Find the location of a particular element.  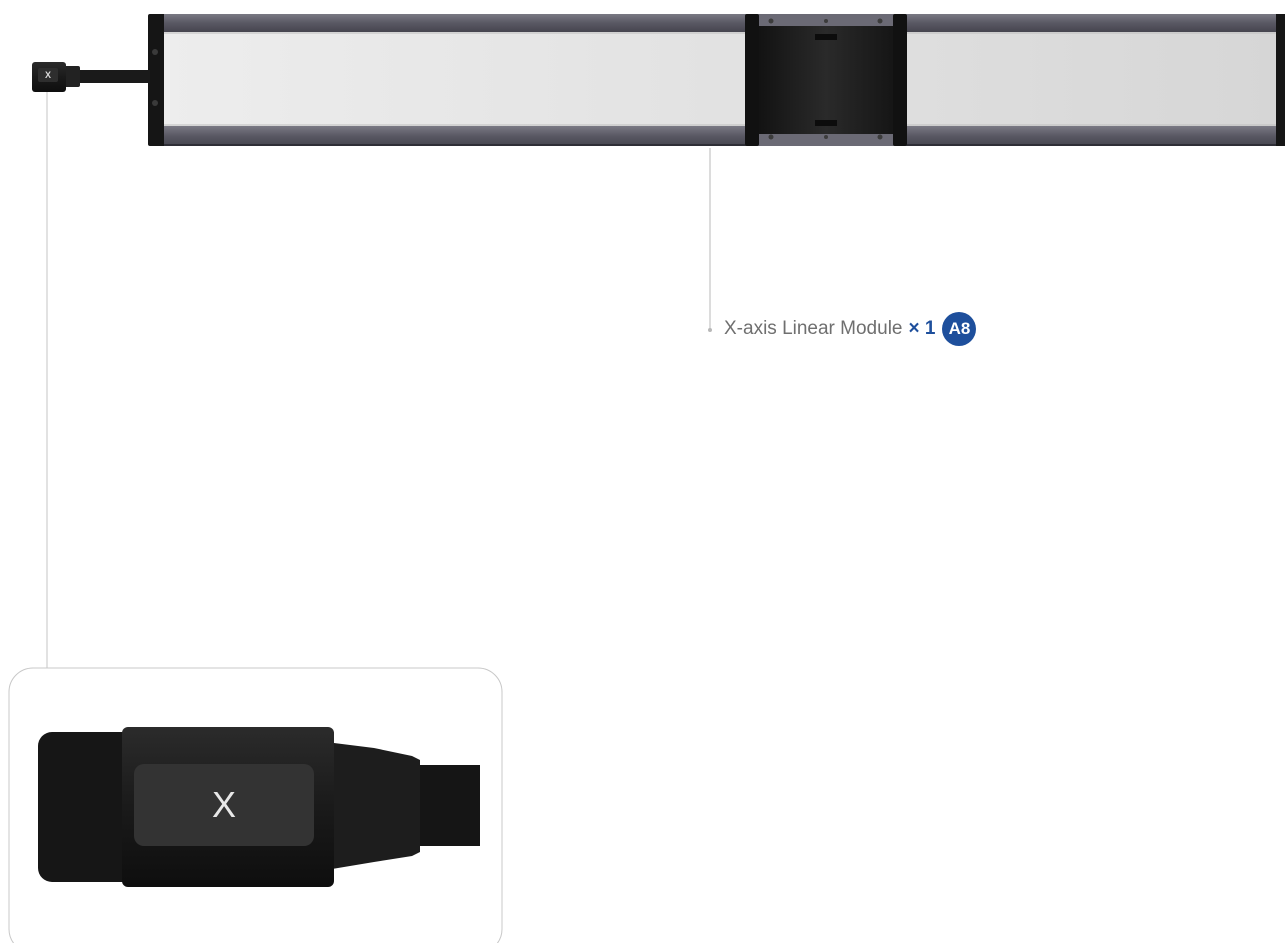

rail-bottom-frame is located at coordinates (724, 136).